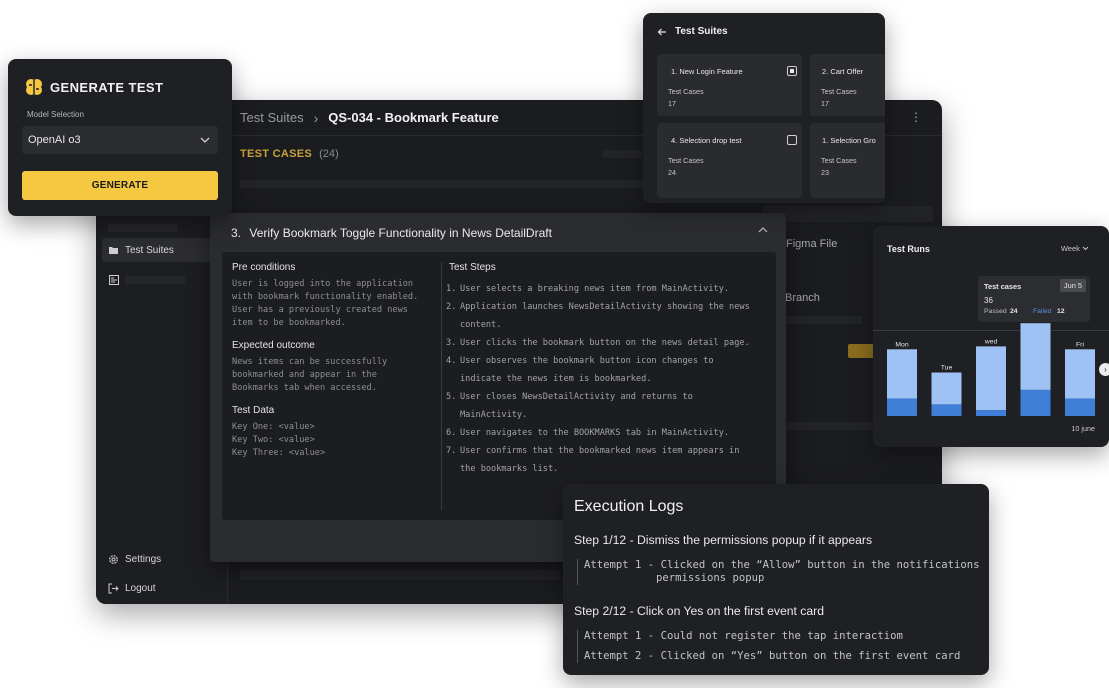  Describe the element at coordinates (304, 375) in the screenshot. I see `expected-line: bookmarked and appear in the` at that location.